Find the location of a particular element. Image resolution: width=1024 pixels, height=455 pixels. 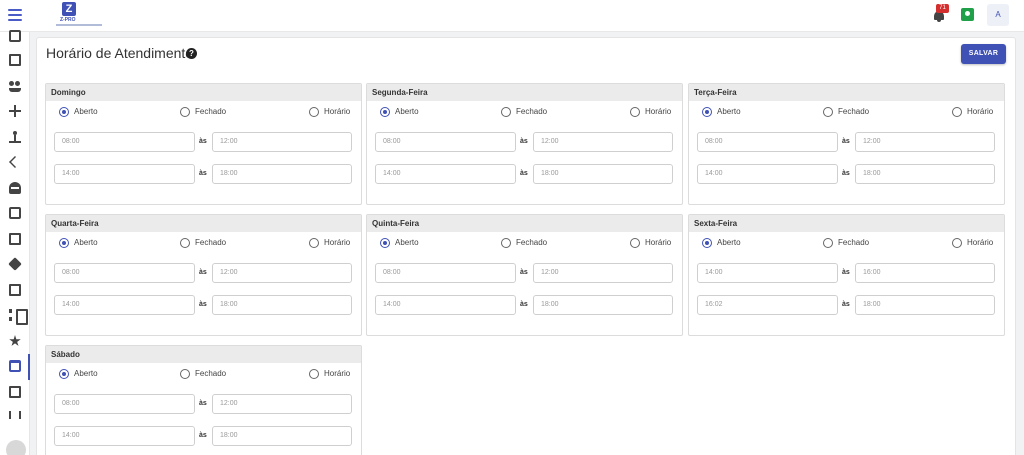

sidebar-item-schedule is located at coordinates (15, 214).